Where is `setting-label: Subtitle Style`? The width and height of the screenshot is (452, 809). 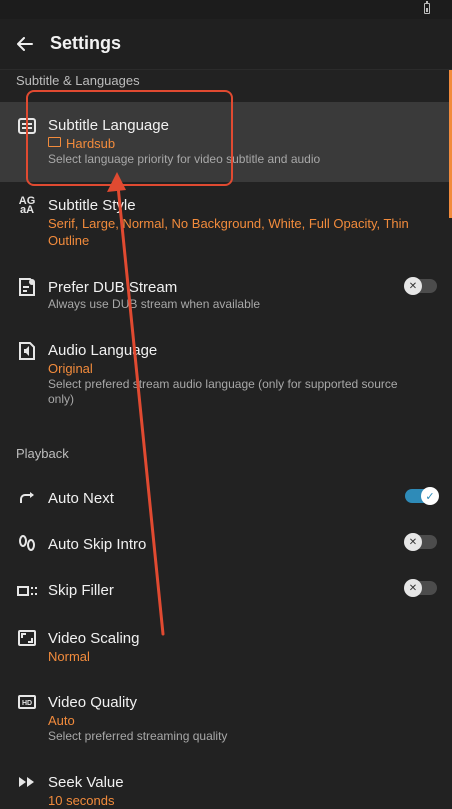
setting-label: Subtitle Style is located at coordinates (92, 205).